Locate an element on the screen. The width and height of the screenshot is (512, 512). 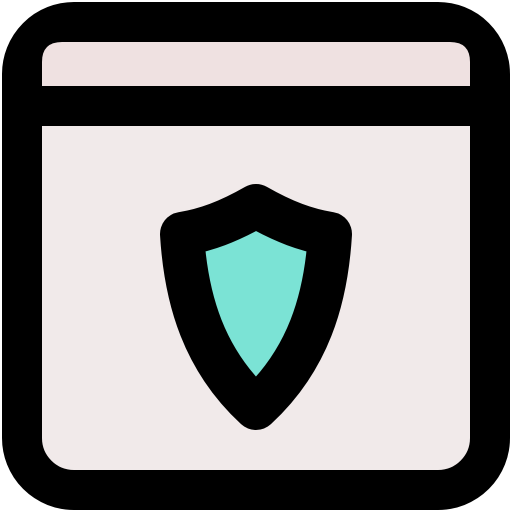
window-title-bar is located at coordinates (256, 64).